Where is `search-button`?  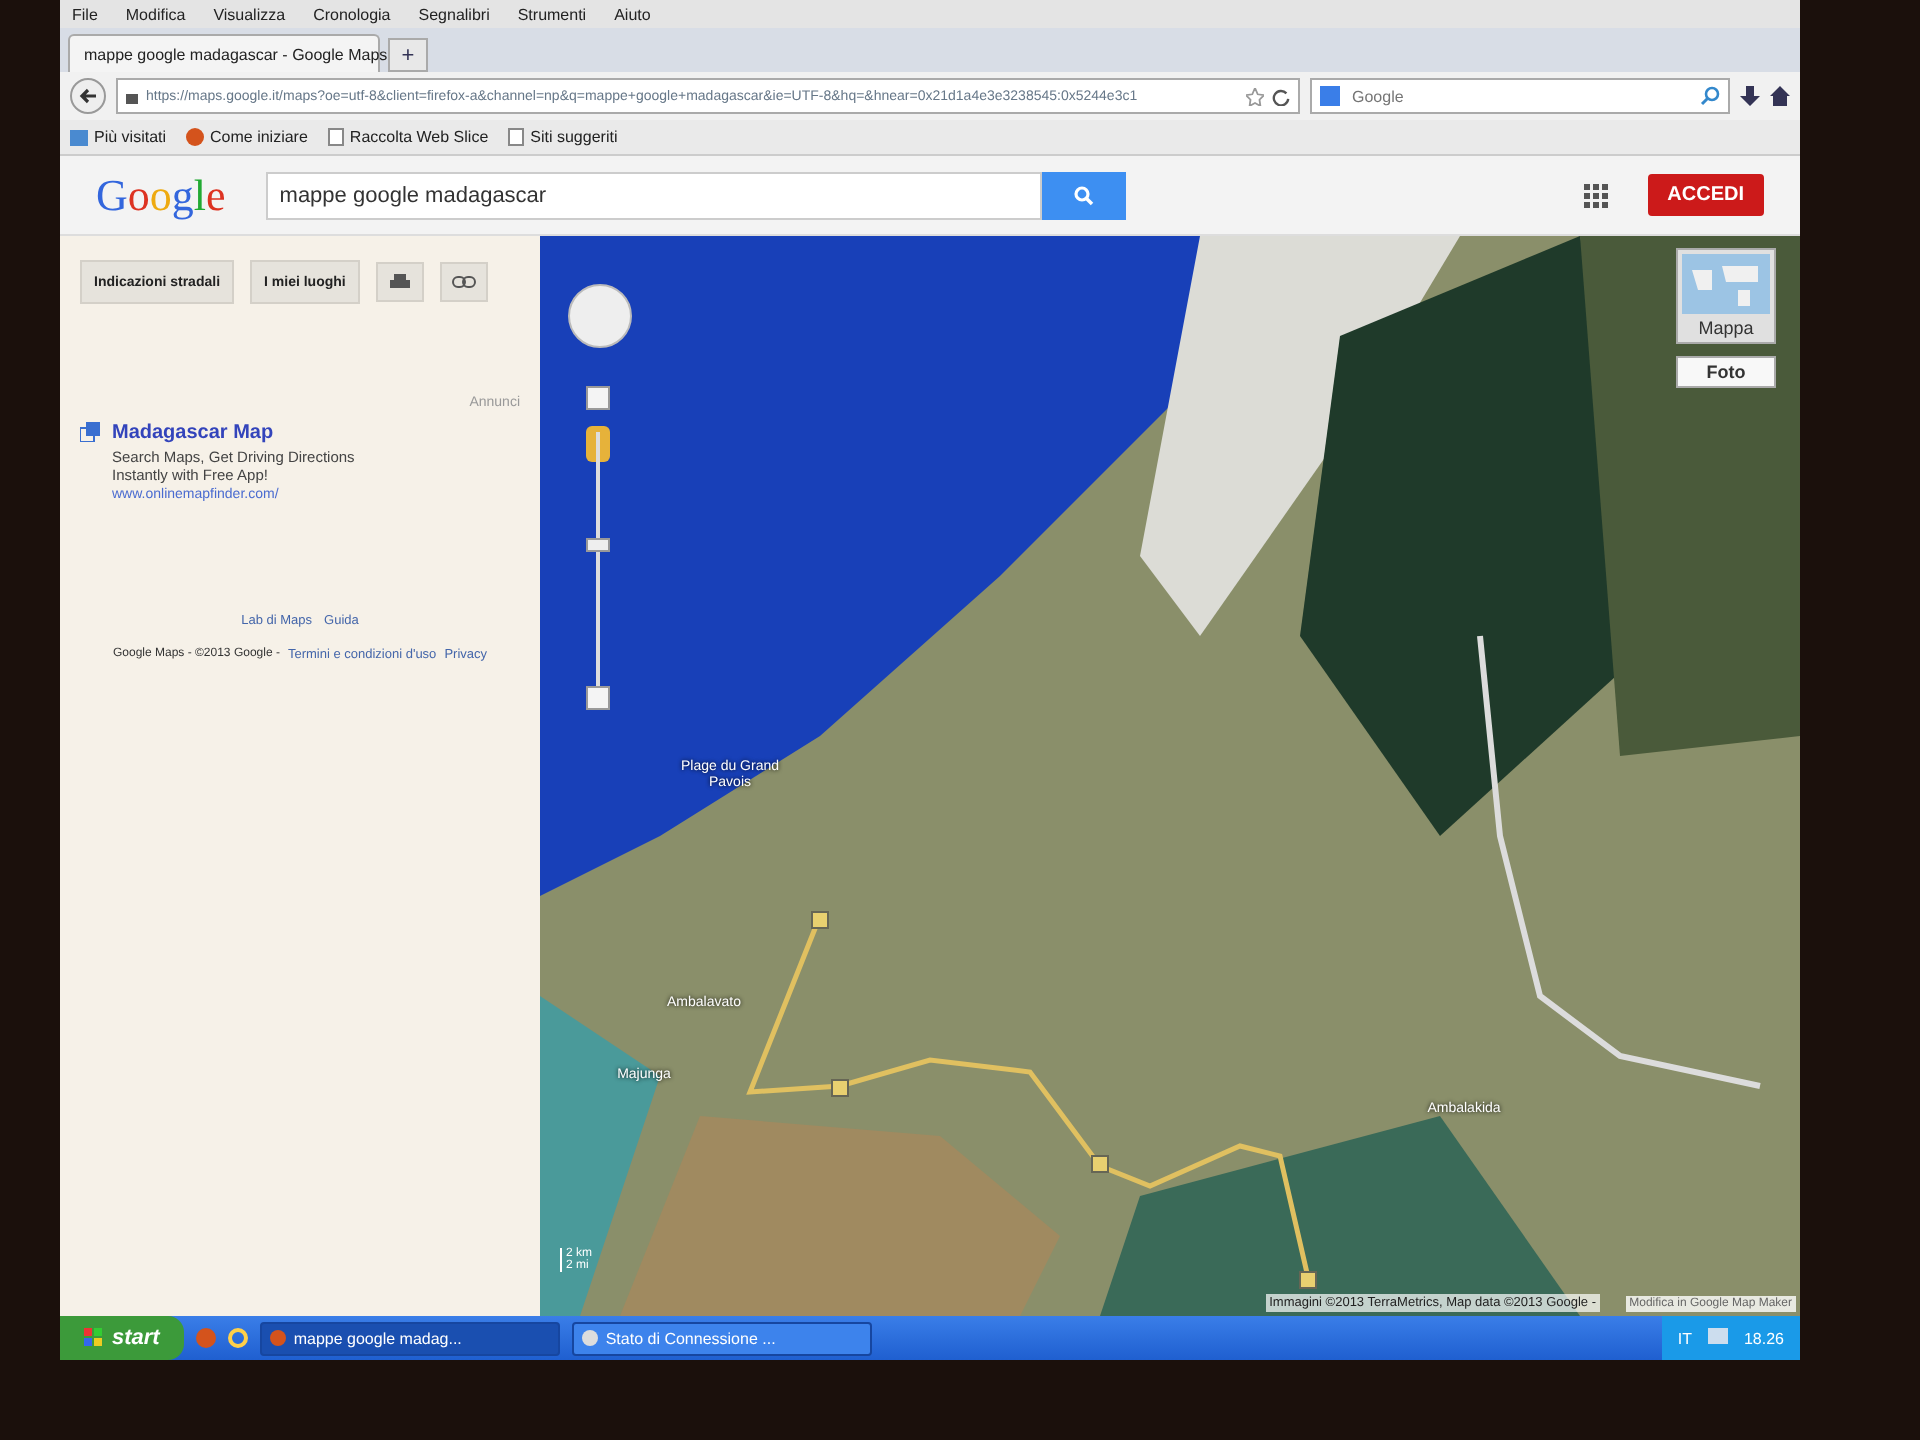
search-button is located at coordinates (1083, 195).